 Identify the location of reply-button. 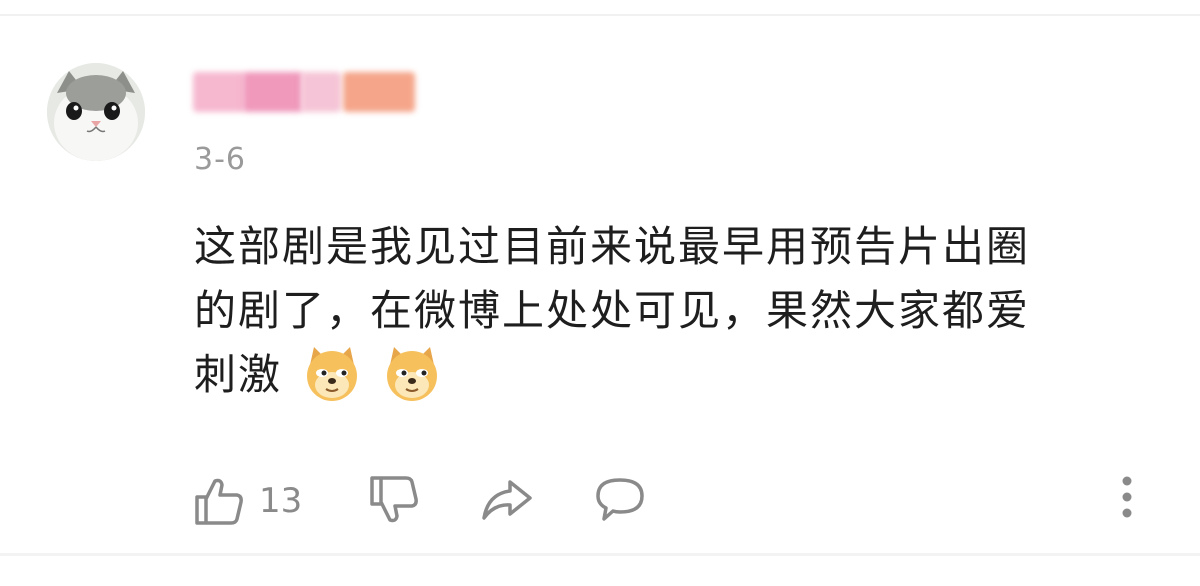
(620, 500).